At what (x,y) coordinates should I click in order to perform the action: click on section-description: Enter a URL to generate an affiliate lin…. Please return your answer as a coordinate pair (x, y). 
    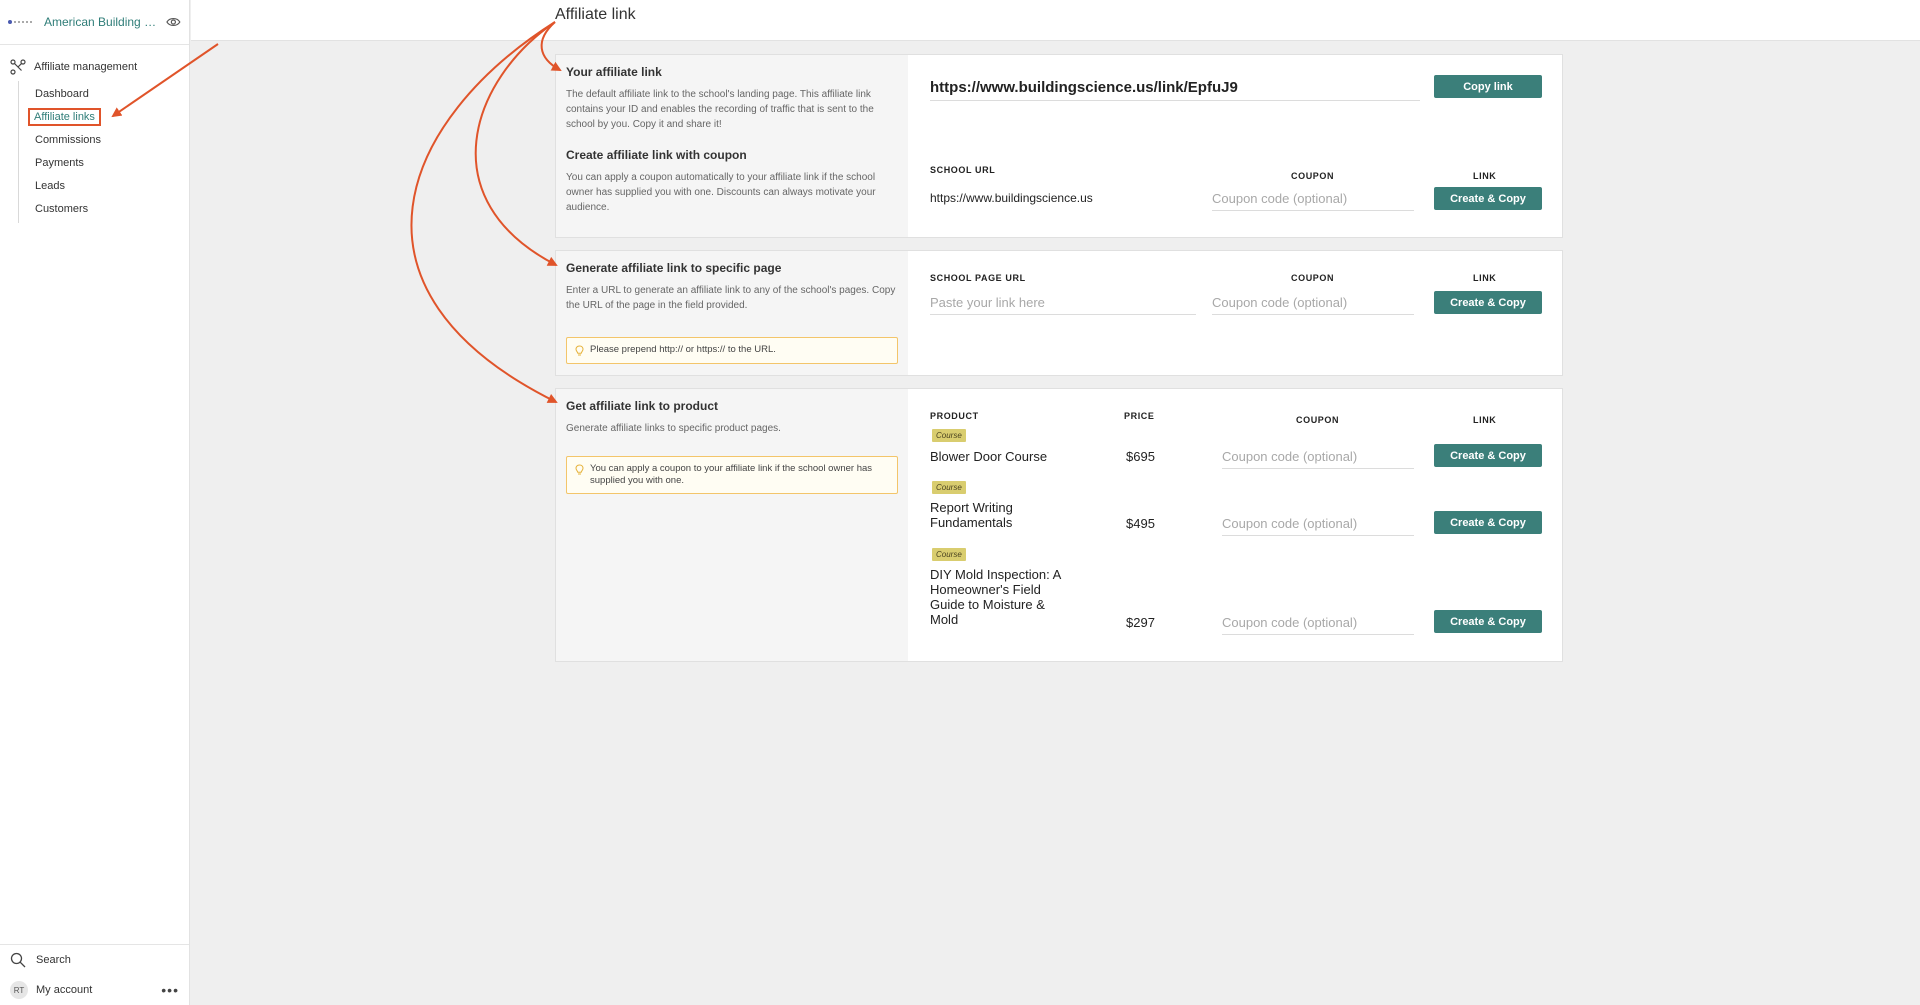
    Looking at the image, I should click on (731, 298).